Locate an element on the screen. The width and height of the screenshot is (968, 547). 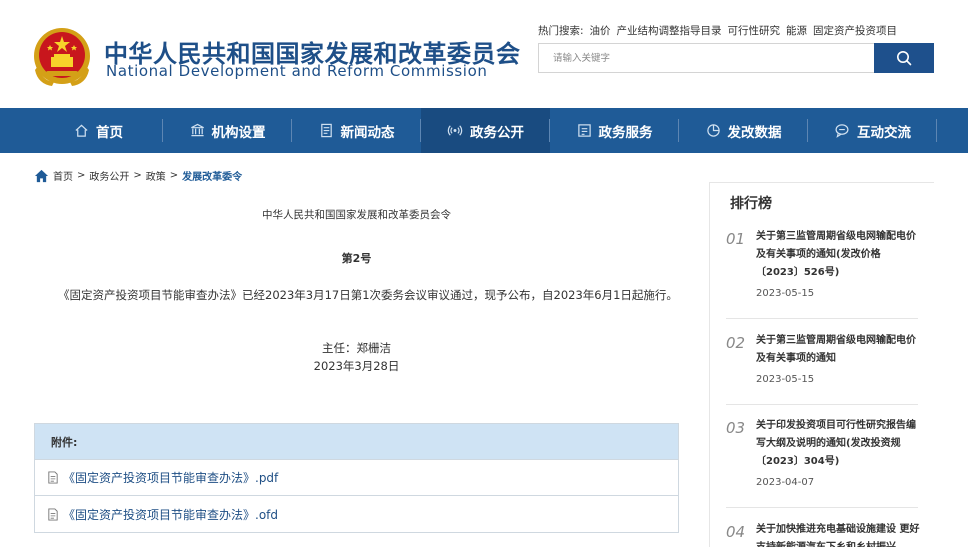
ranking-link: 关于第三监管周期省级电网输配电价及有关事项的通知(发改价格〔2023〕526号) is located at coordinates (838, 255).